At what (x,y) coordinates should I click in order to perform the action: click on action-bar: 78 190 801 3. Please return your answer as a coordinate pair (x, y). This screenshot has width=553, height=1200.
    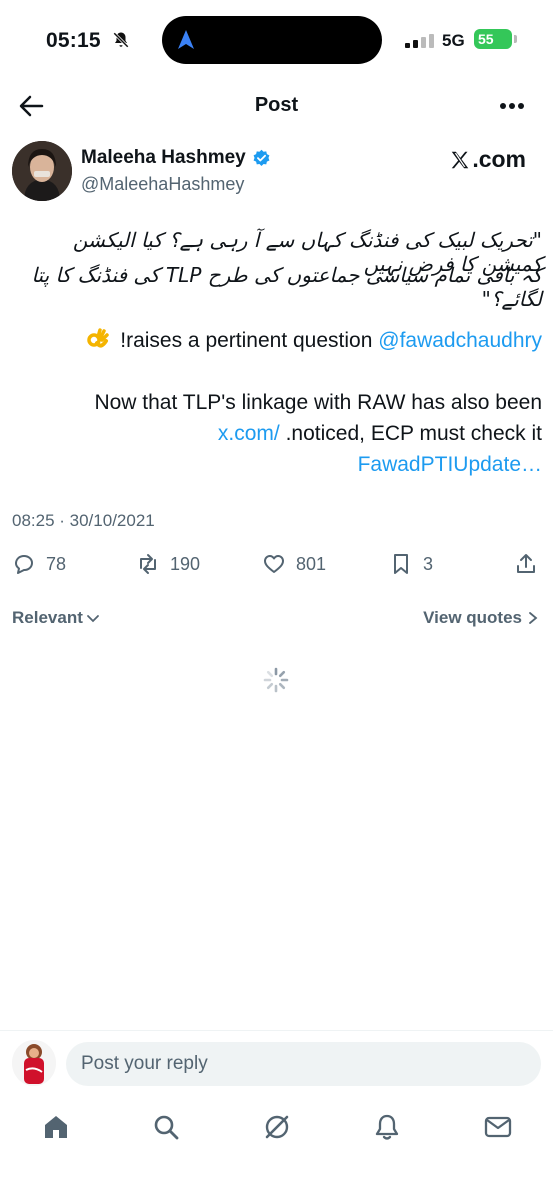
    Looking at the image, I should click on (276, 567).